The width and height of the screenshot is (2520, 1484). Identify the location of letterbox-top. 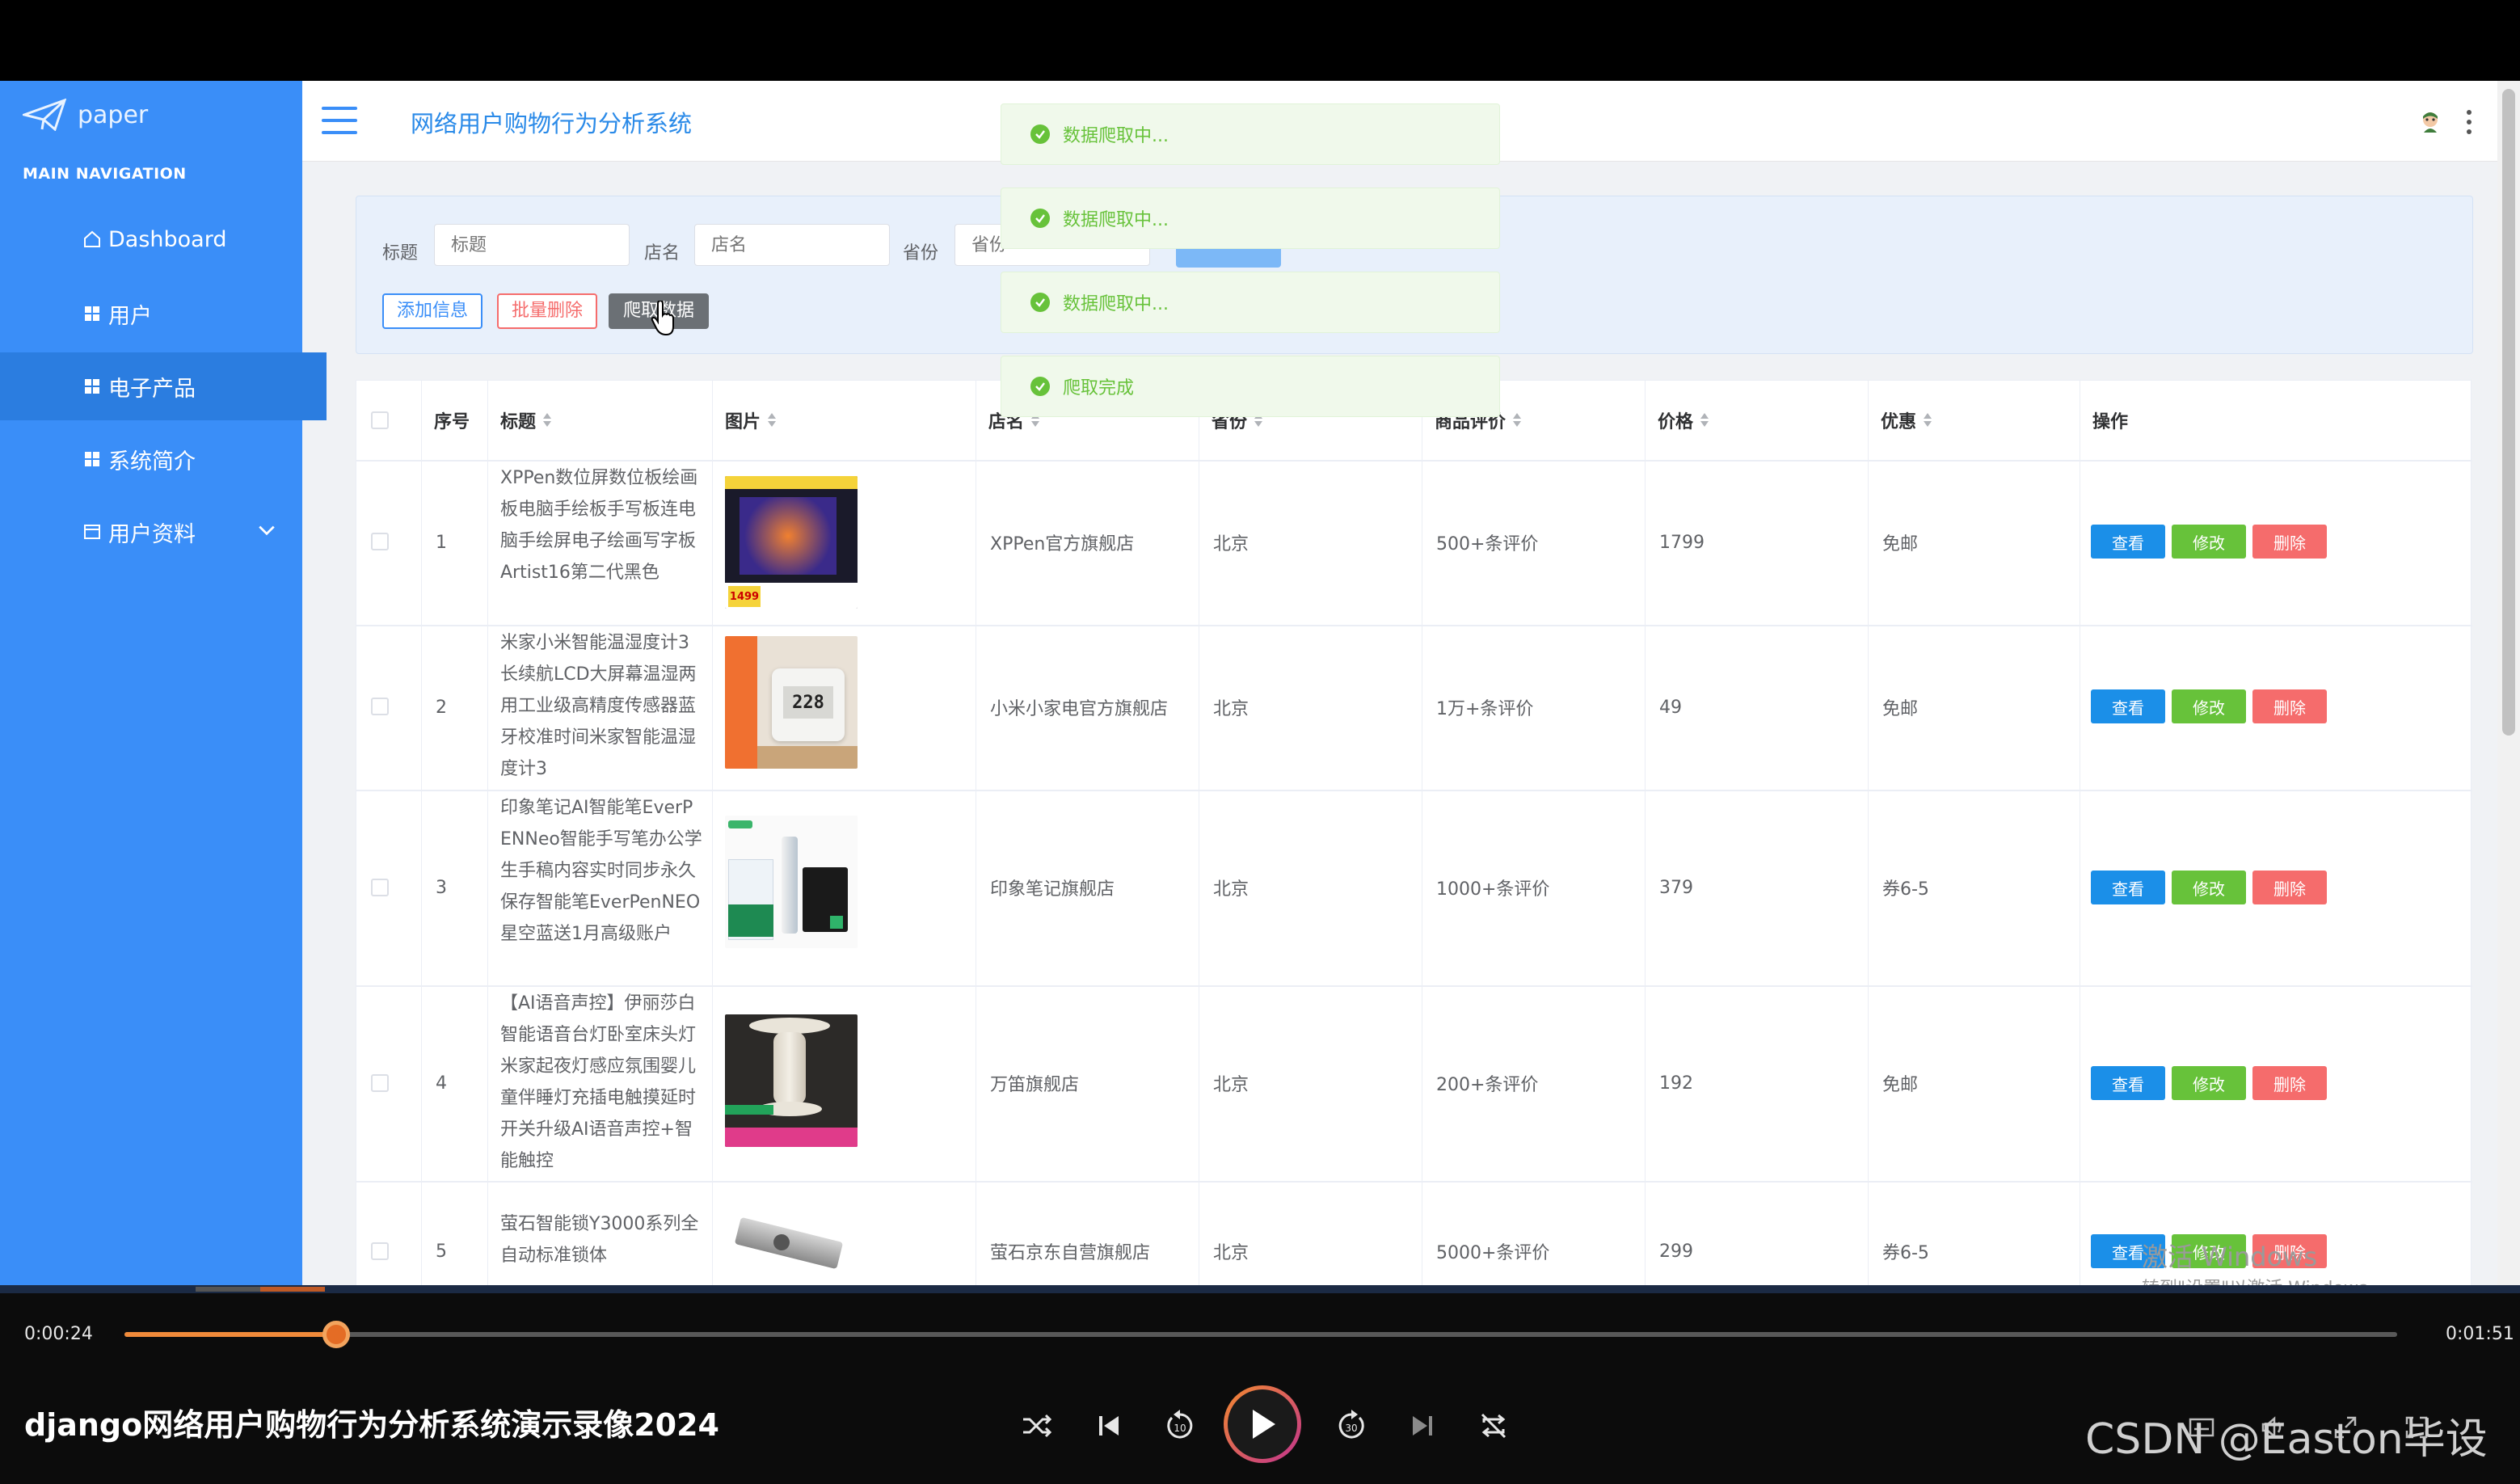
(1260, 40).